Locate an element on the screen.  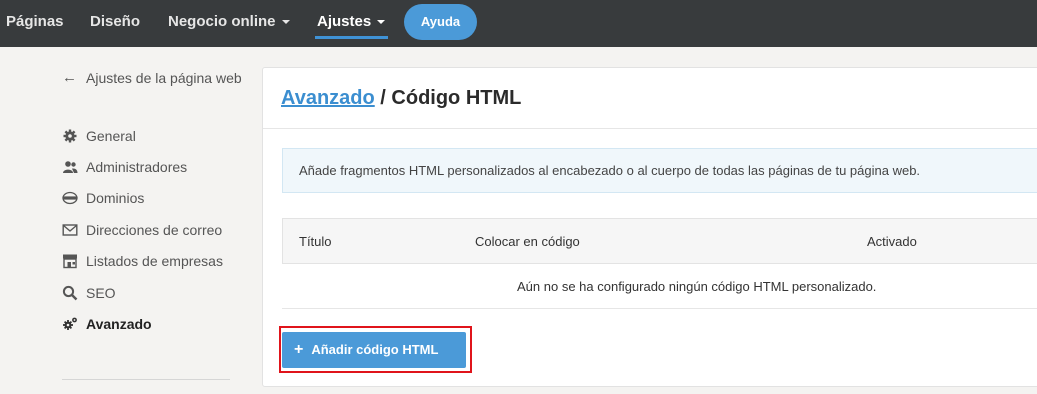
back-to-settings-link: ← Ajustes de la página web is located at coordinates (157, 78).